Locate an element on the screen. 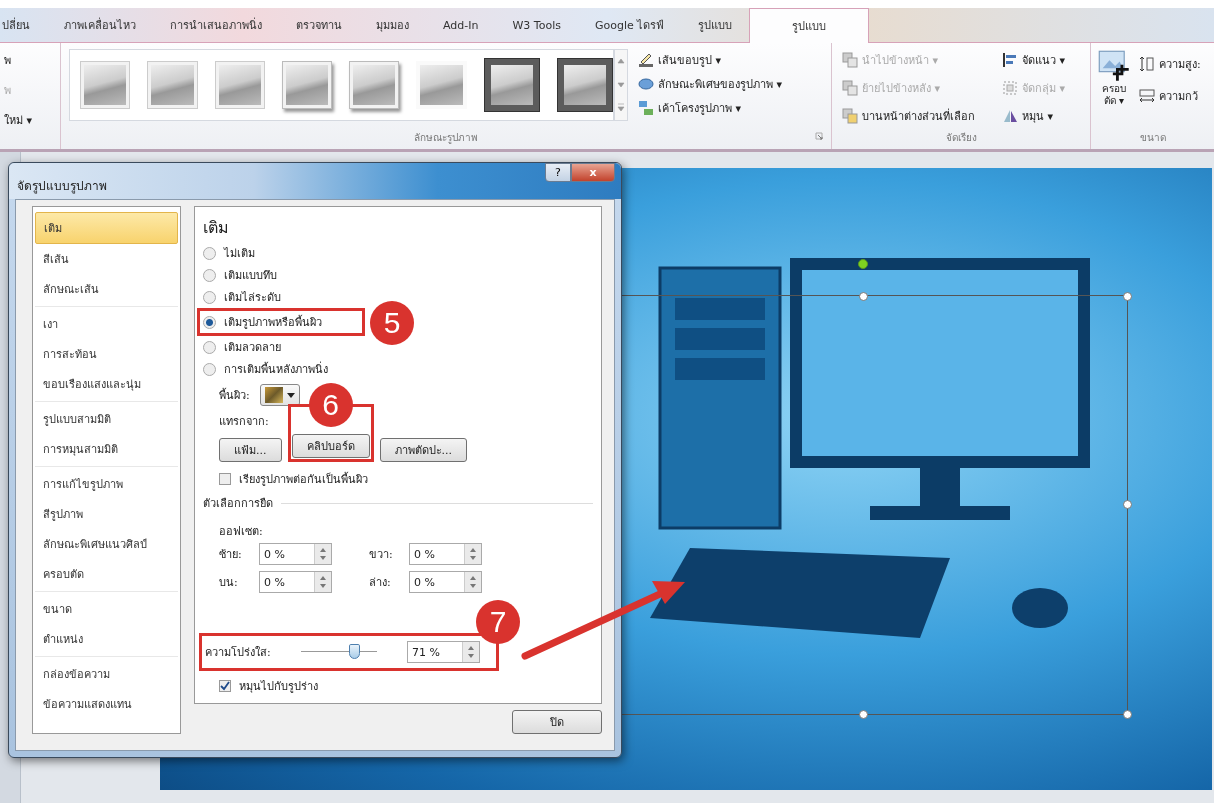 The width and height of the screenshot is (1214, 803). insert-from-label: แทรกจาก: is located at coordinates (244, 421).